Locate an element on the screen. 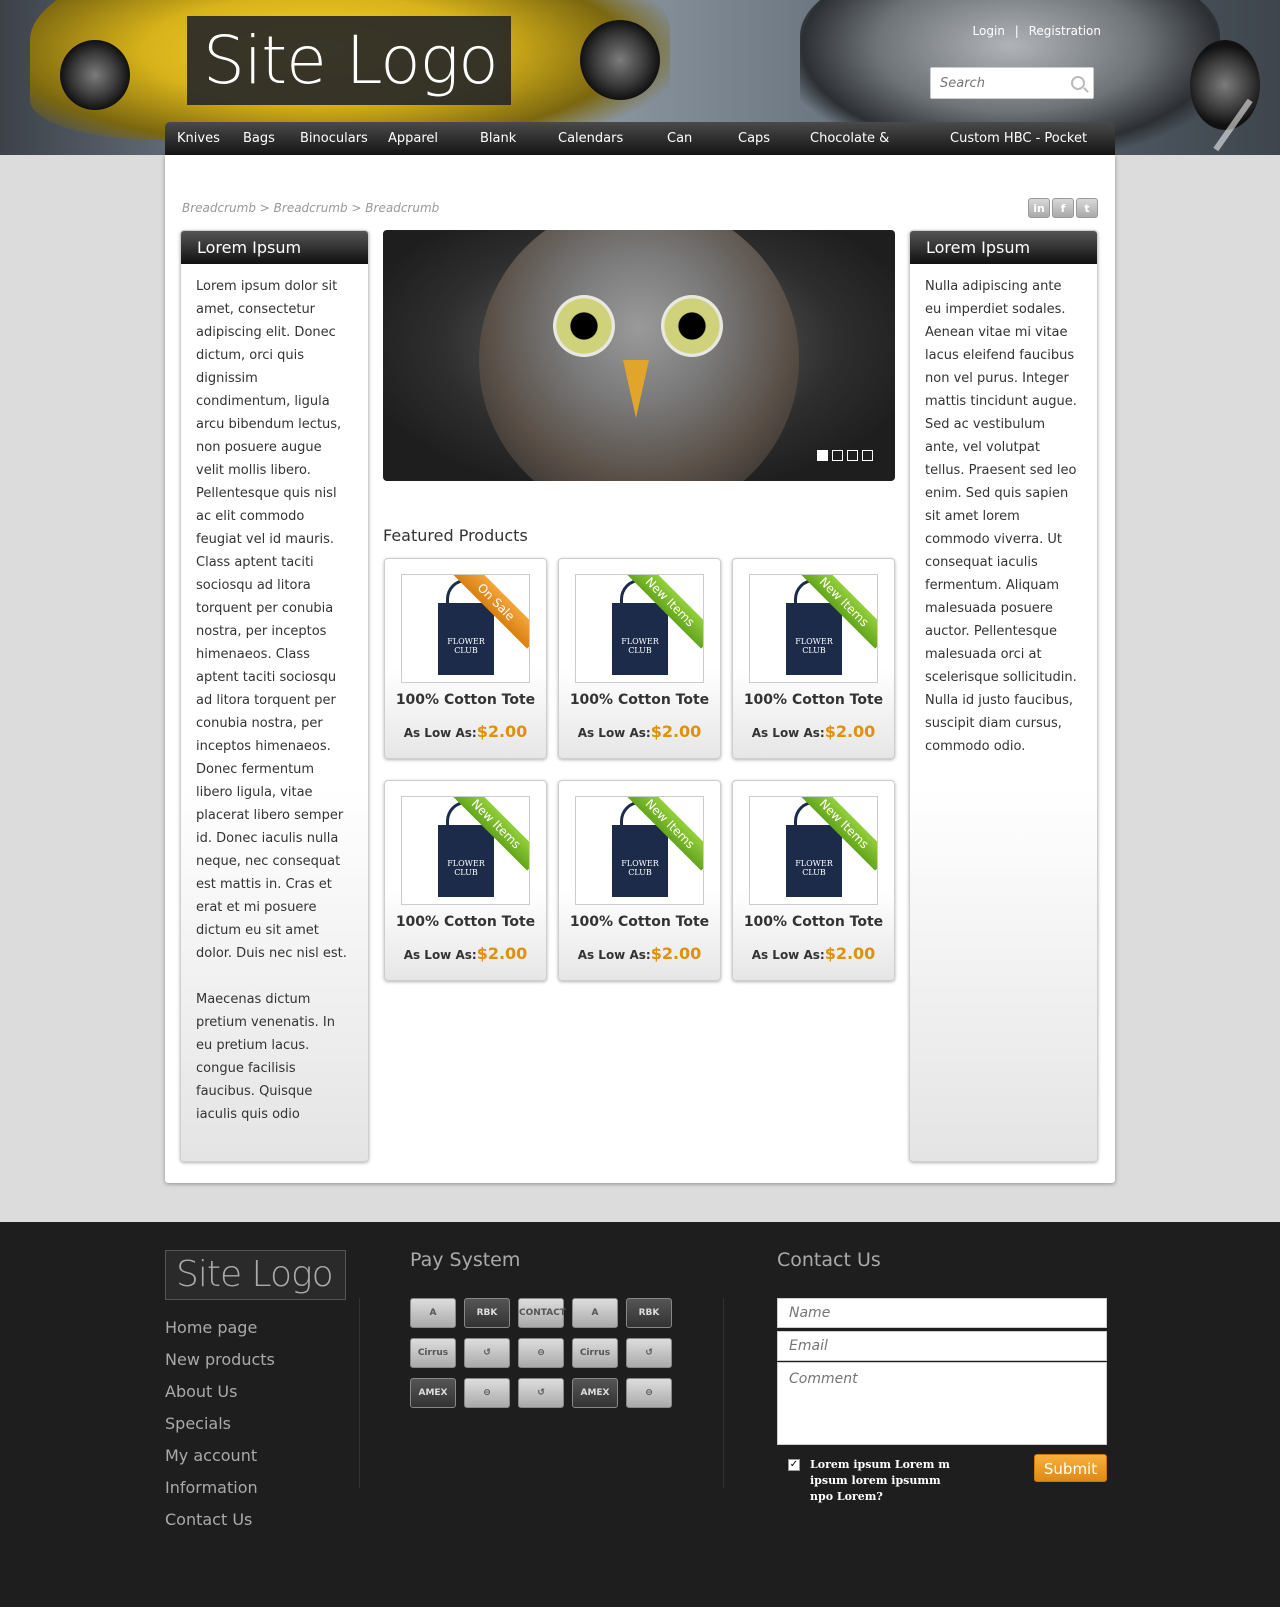 The image size is (1280, 1607). search-box is located at coordinates (1012, 83).